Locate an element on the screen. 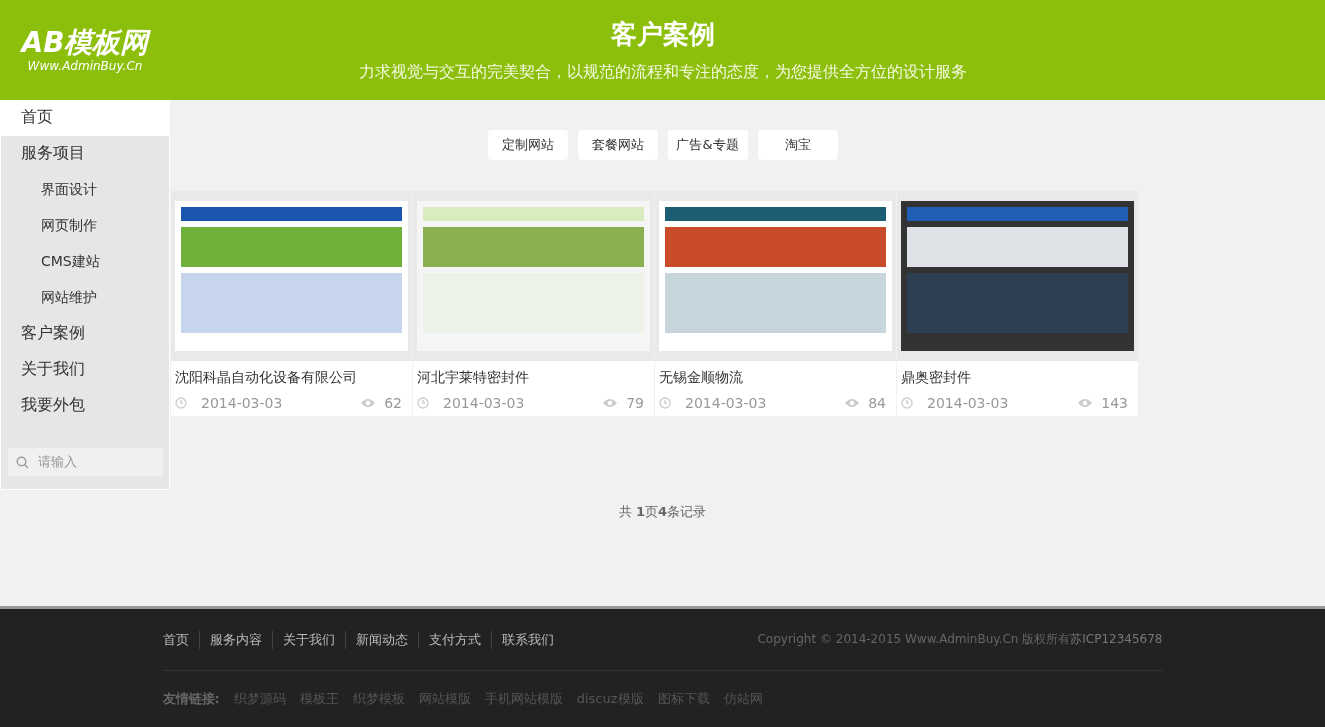  sidebar-item: 我要外包 is located at coordinates (85, 405).